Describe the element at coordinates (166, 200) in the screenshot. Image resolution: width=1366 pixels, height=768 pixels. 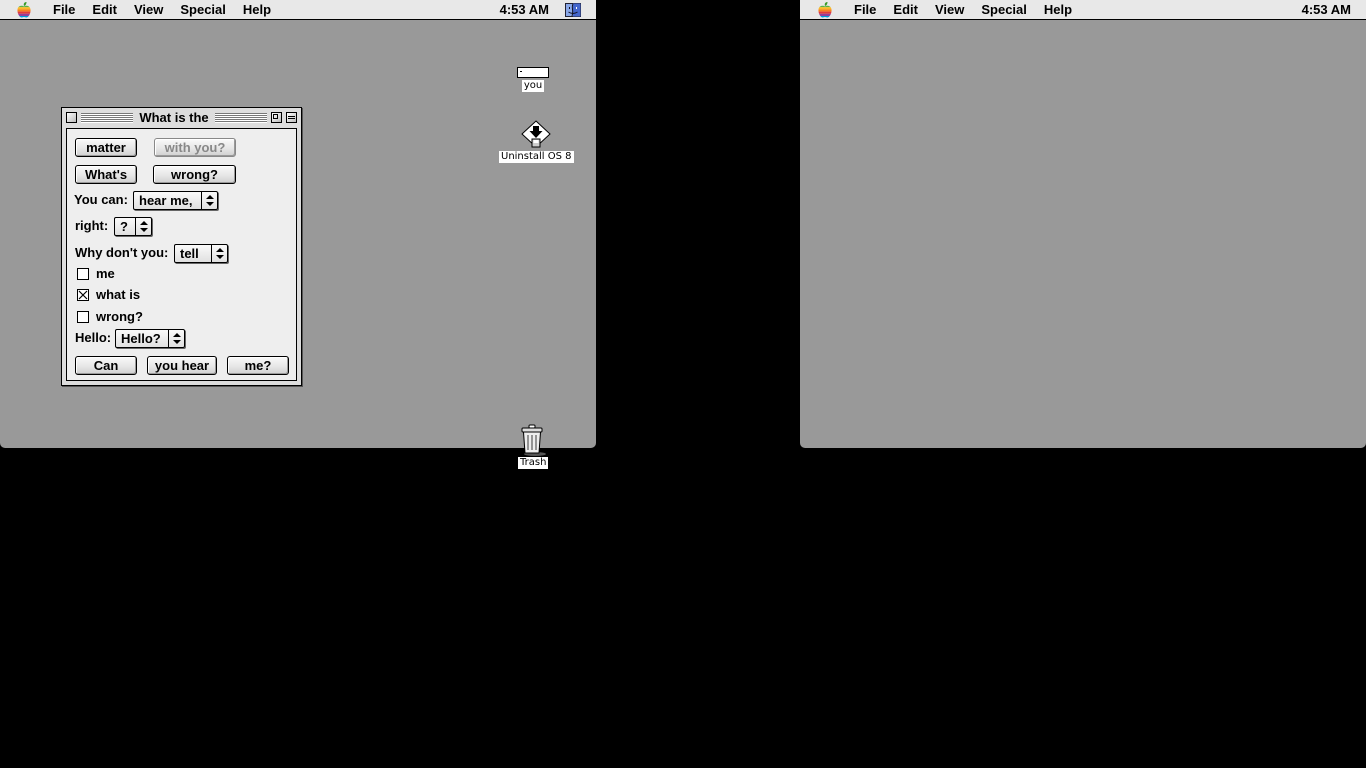
I see `you-can-popup-value: hear me,` at that location.